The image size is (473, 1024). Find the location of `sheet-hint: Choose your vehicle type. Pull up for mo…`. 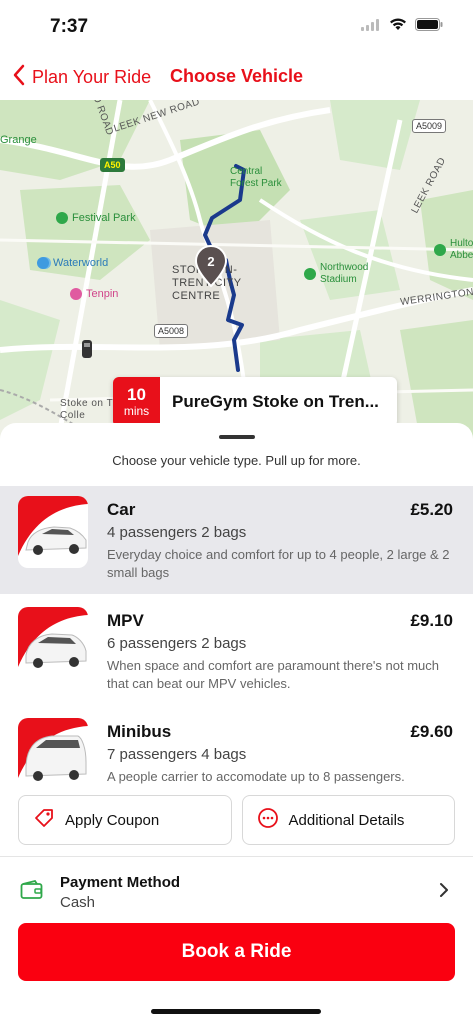

sheet-hint: Choose your vehicle type. Pull up for mo… is located at coordinates (236, 460).